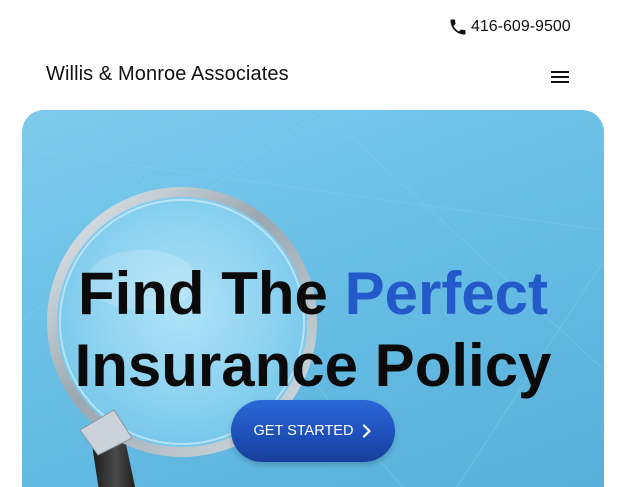 This screenshot has height=487, width=625. I want to click on chevron-right-icon, so click(367, 431).